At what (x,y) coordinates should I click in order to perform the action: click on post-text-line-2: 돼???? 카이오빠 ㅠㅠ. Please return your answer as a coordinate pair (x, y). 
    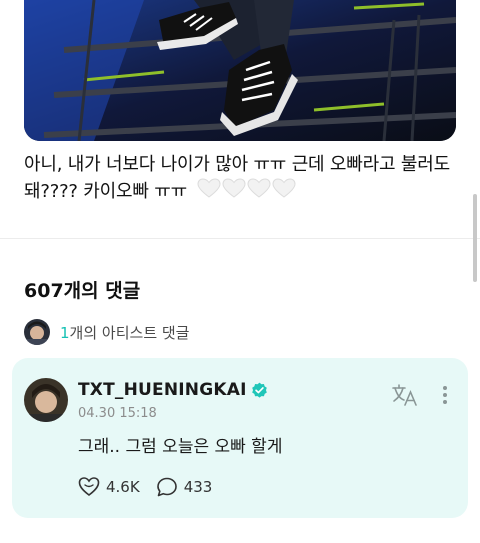
    Looking at the image, I should click on (244, 193).